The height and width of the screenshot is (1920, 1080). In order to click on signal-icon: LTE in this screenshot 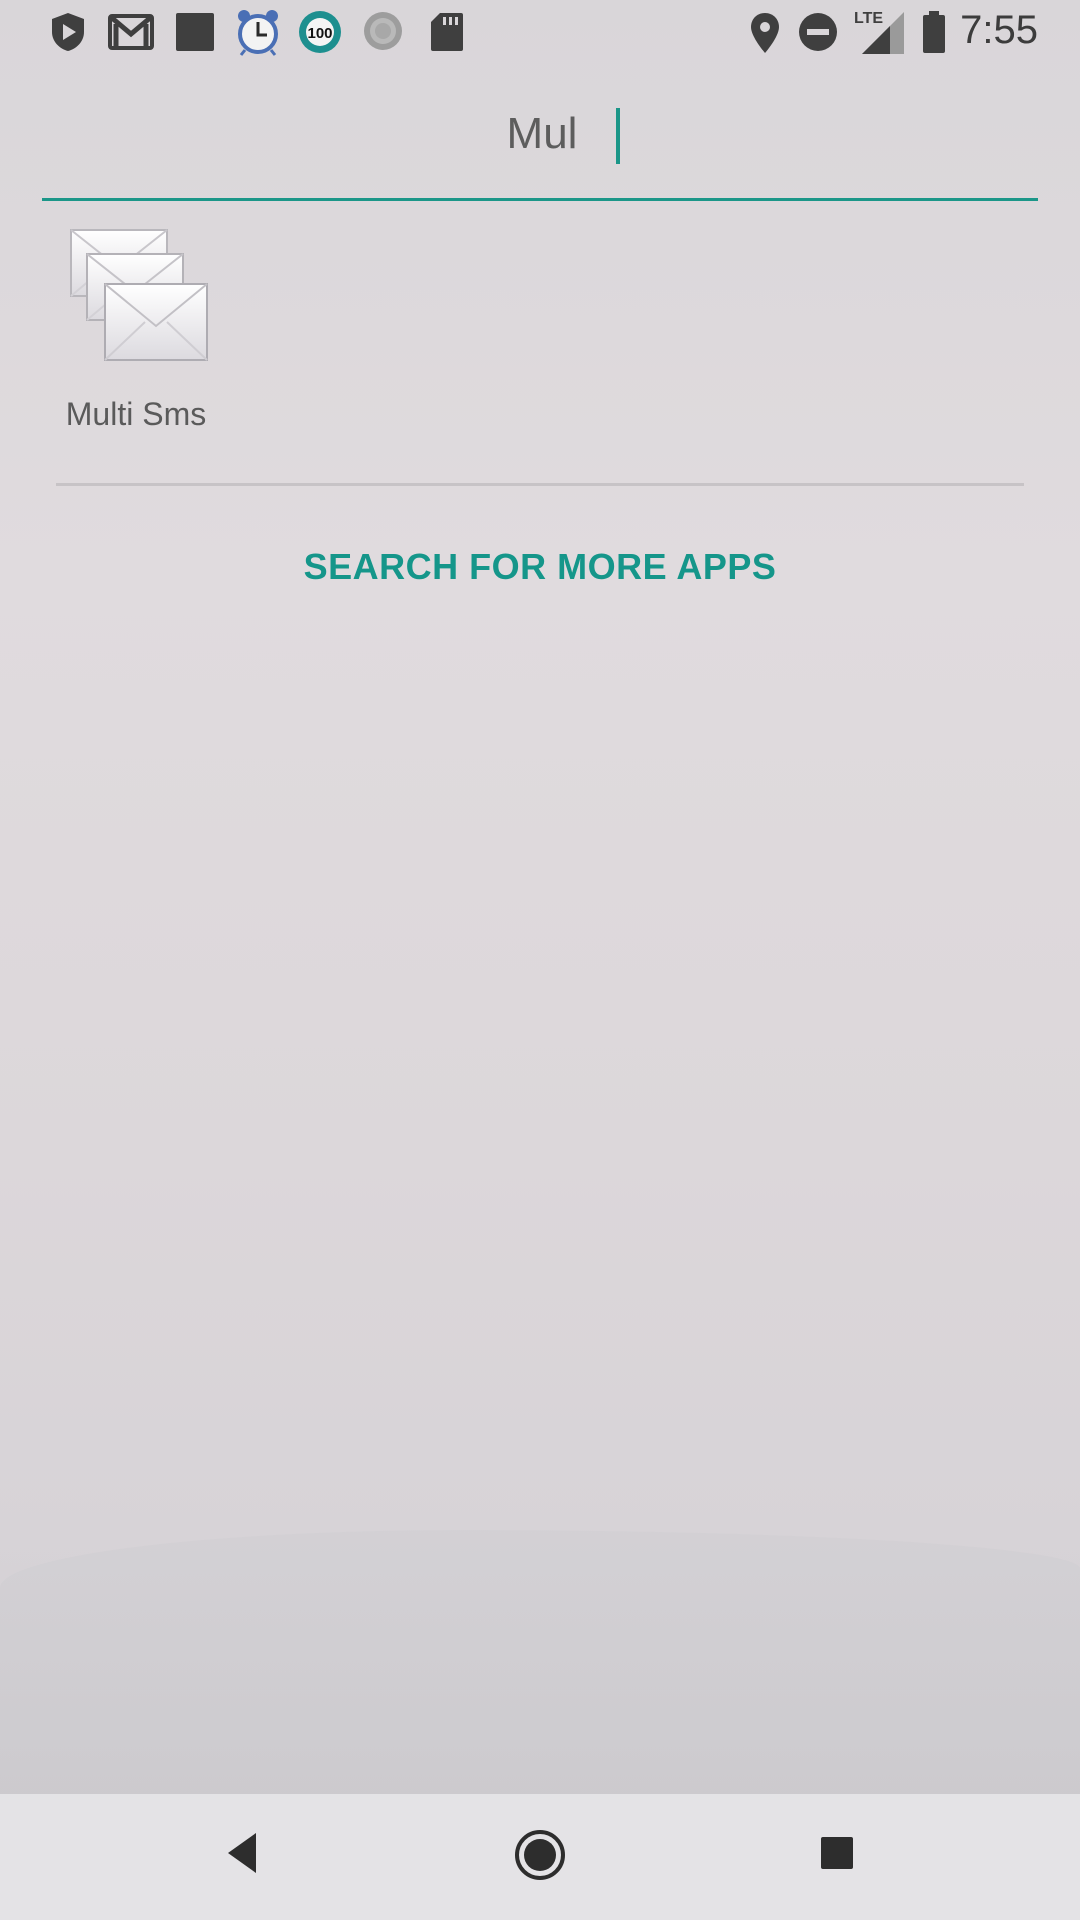, I will do `click(878, 32)`.